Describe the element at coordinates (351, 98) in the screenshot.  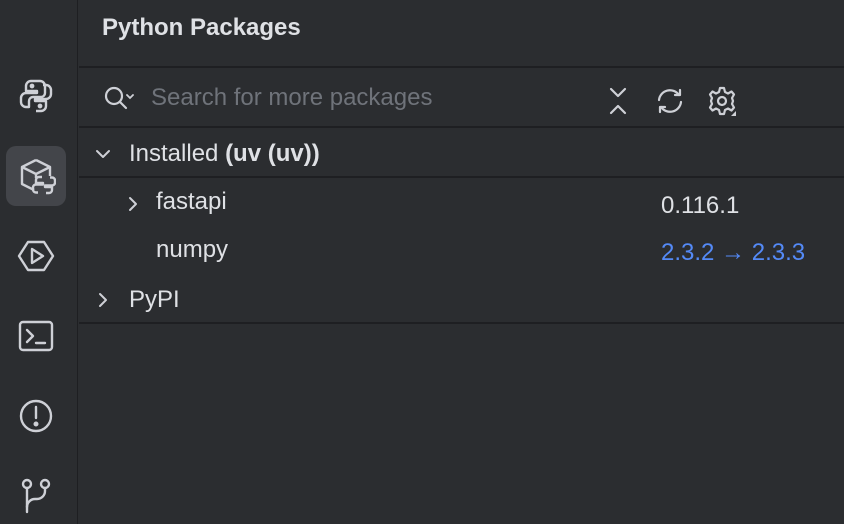
I see `search-input` at that location.